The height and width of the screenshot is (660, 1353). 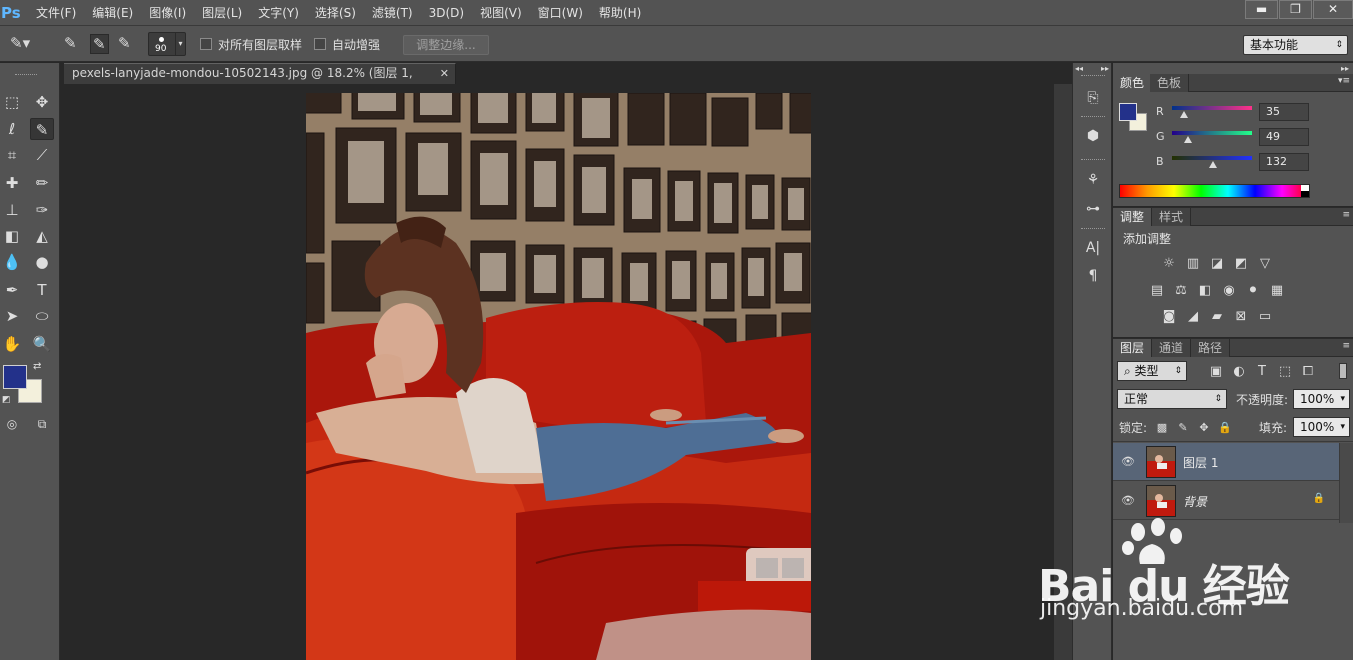 What do you see at coordinates (1333, 9) in the screenshot?
I see `close-button: ✕` at bounding box center [1333, 9].